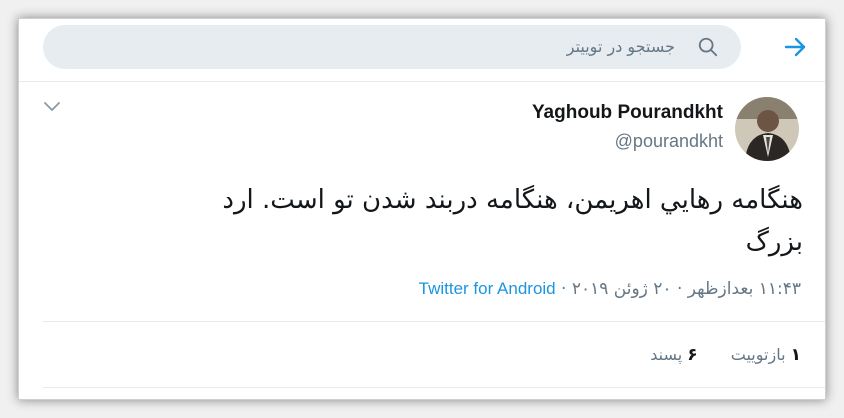 The image size is (844, 418). I want to click on author-name: Yaghoub Pourandkht, so click(627, 113).